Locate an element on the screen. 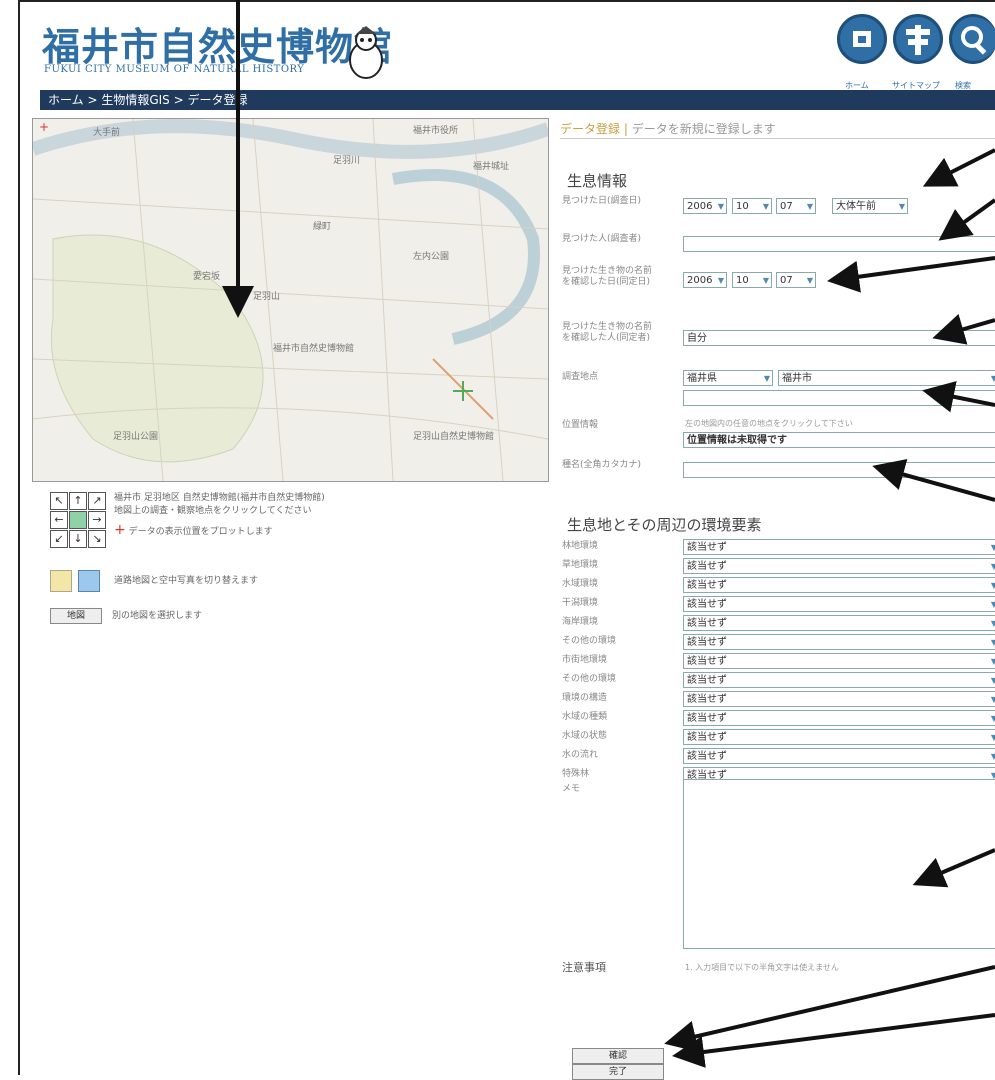 The height and width of the screenshot is (1080, 995). arrow-done is located at coordinates (833, 1040).